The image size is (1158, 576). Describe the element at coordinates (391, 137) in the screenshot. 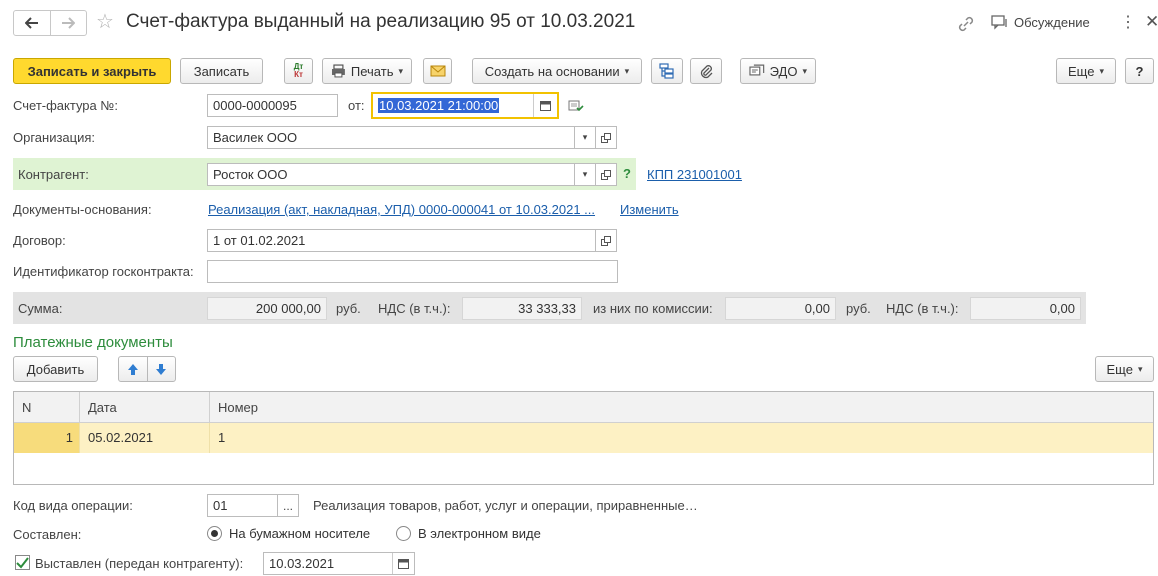

I see `organization-field: Василек ООО` at that location.